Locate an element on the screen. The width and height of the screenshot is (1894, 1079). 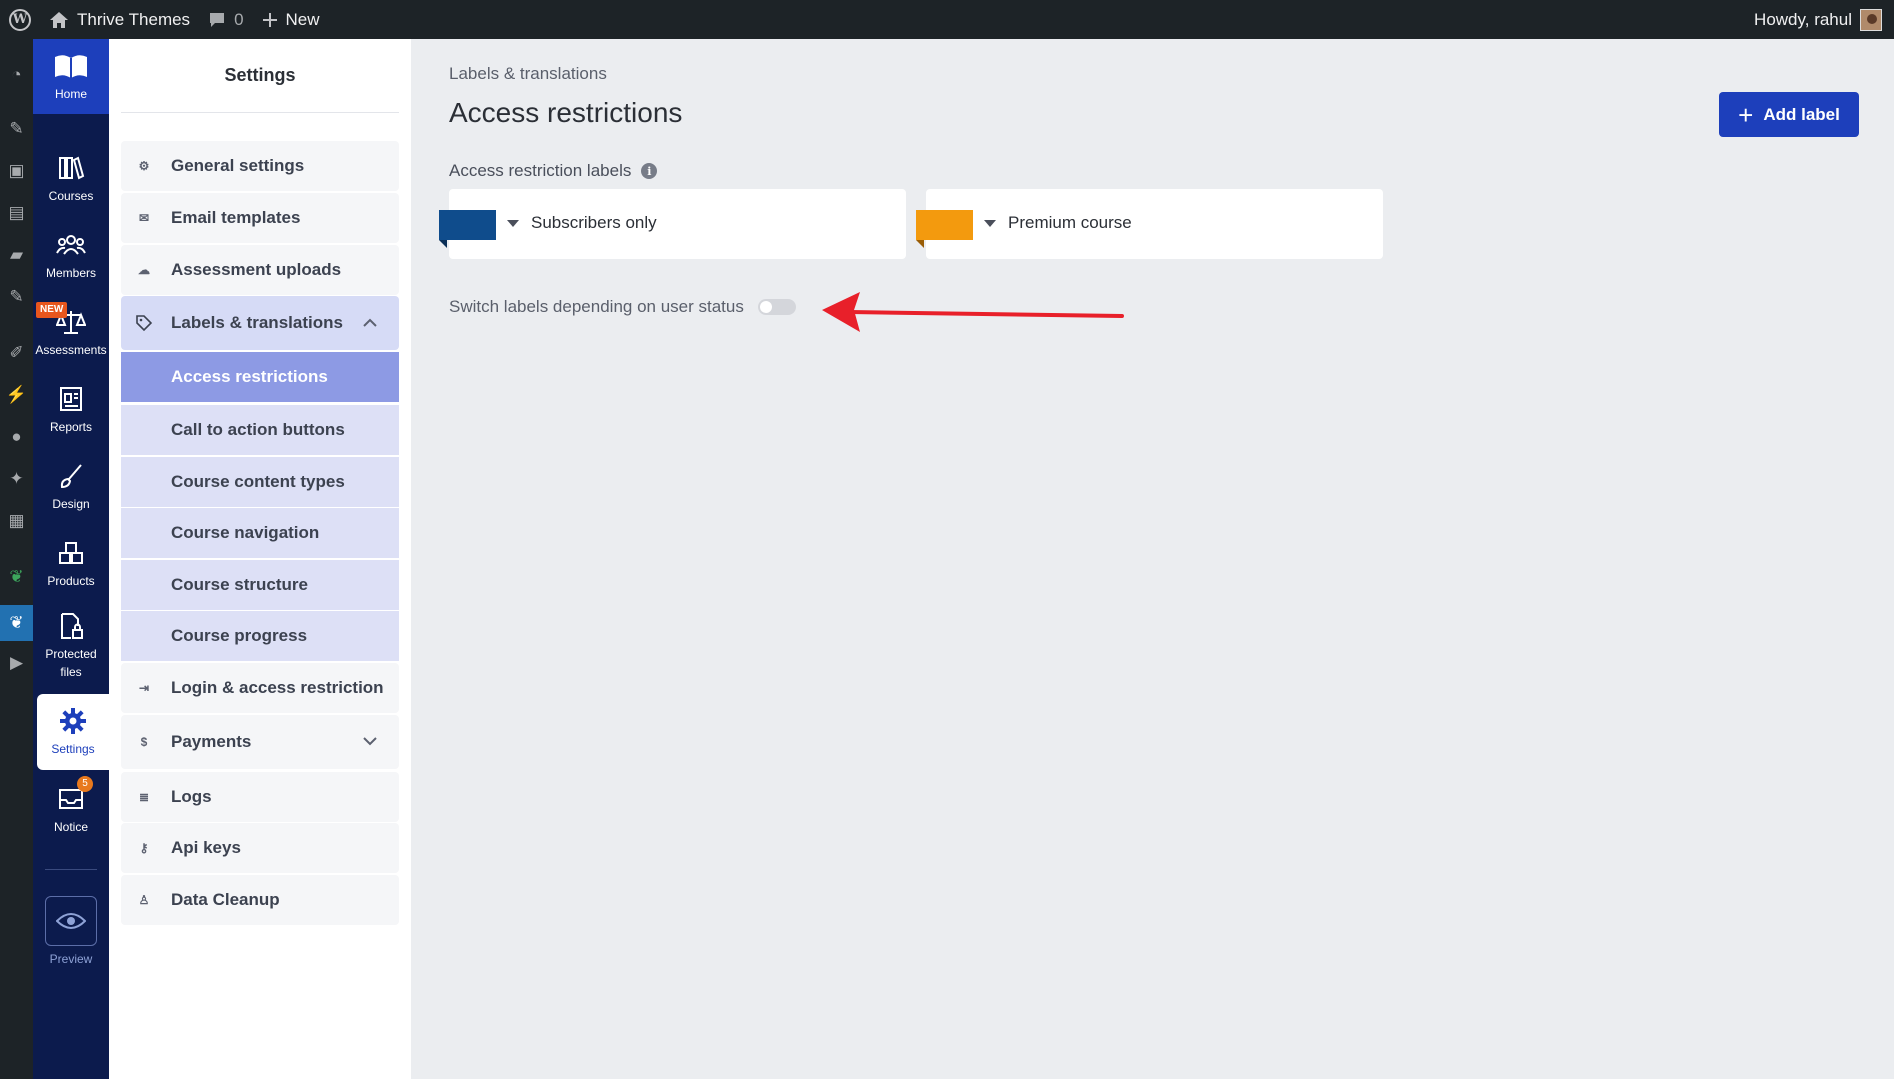
menu-data-cleanup: ♙ Data Cleanup is located at coordinates (260, 900).